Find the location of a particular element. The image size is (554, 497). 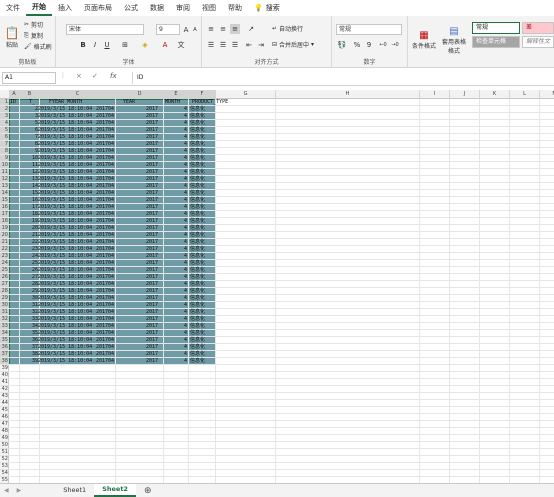

table-row: 13 2019/3/15 18:10:04 201704 2017 4 信息化 is located at coordinates (112, 179).